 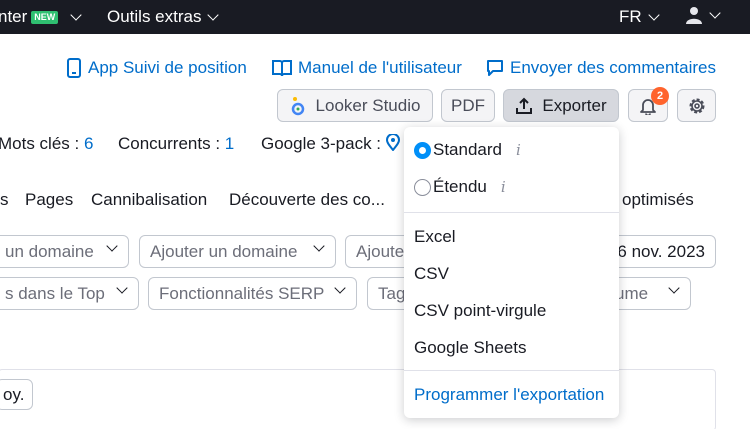 I want to click on tab-keywords: s, so click(x=4, y=200).